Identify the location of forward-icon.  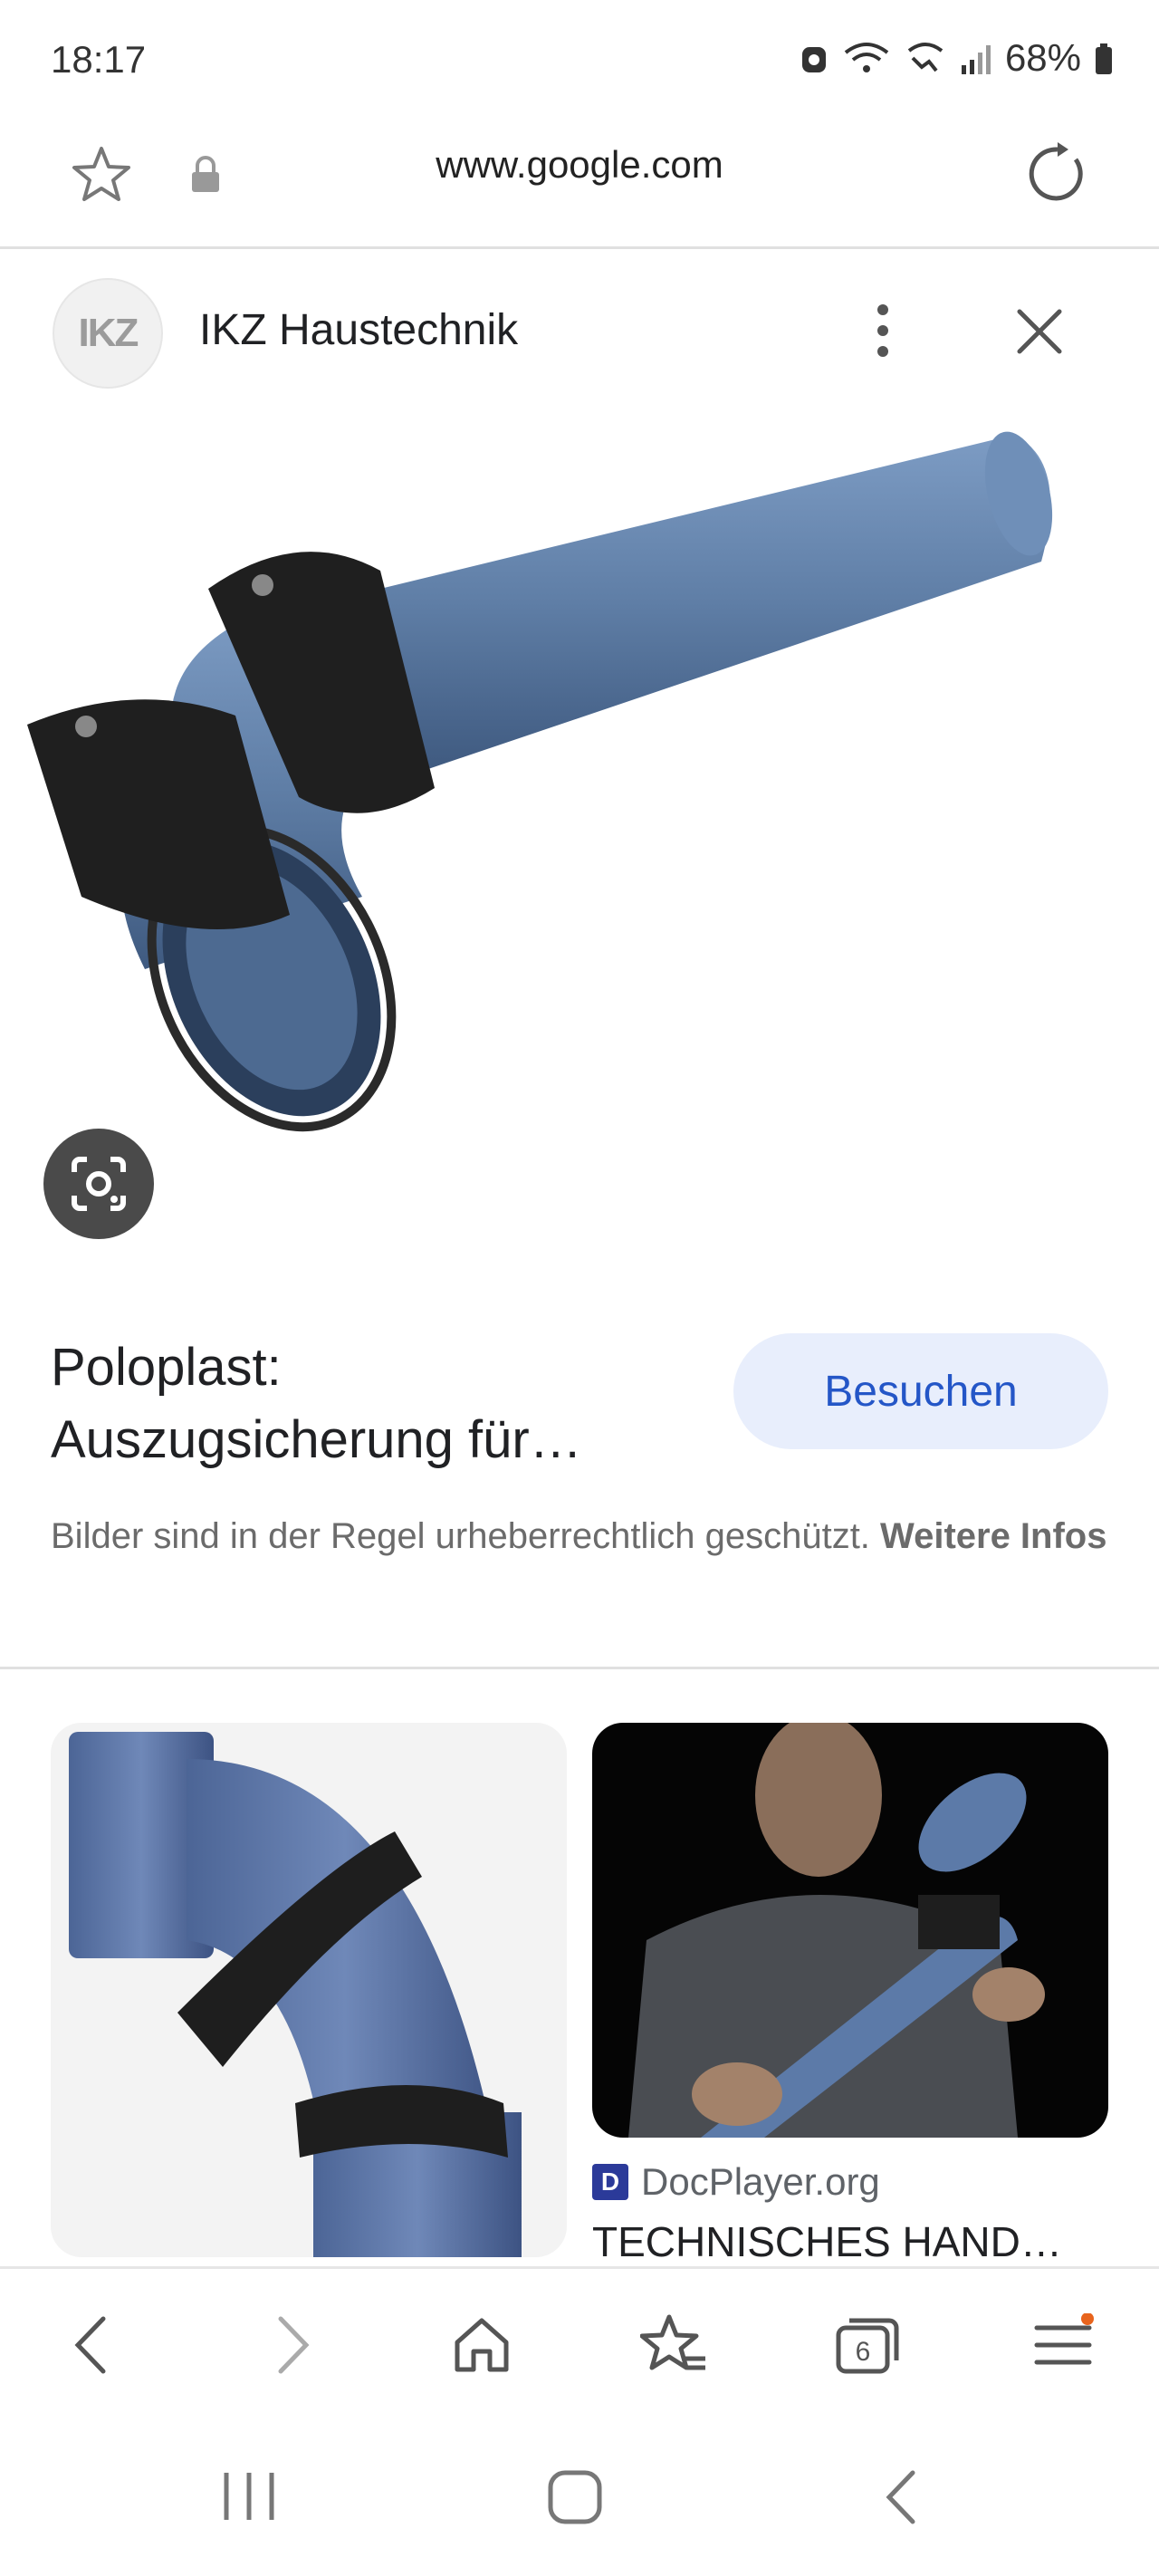
(291, 2345).